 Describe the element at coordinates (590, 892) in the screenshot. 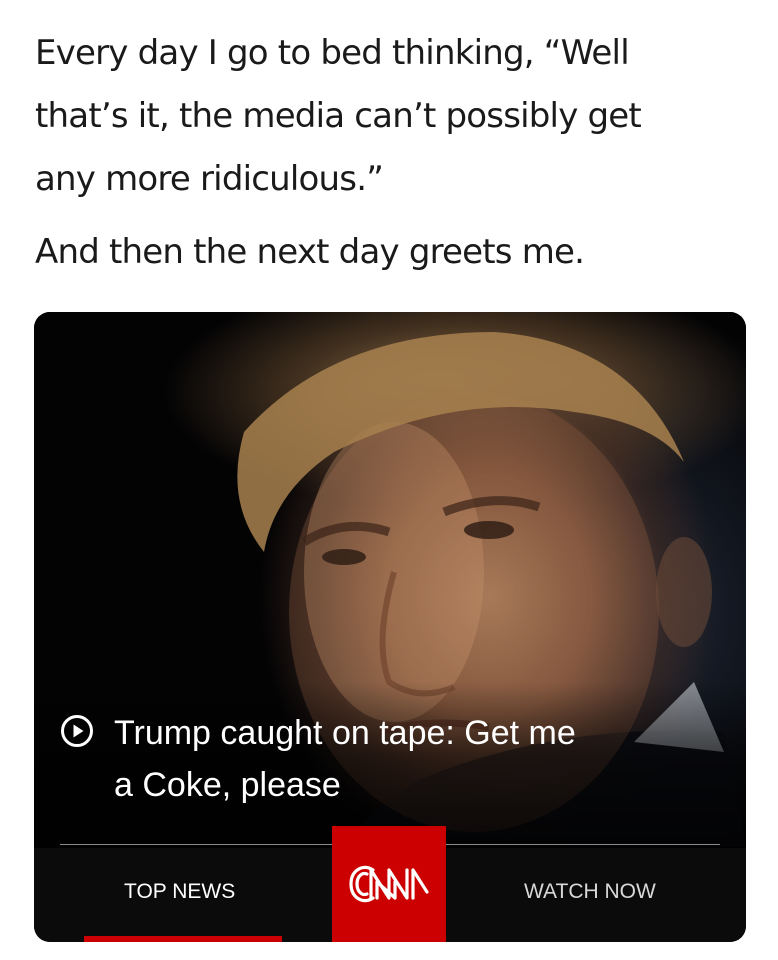

I see `tab-watch-now: WATCH NOW` at that location.